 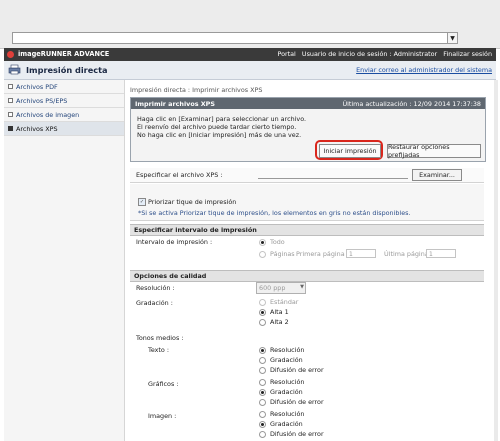 What do you see at coordinates (48, 115) in the screenshot?
I see `sidebar-item-label: Archivos de imagen` at bounding box center [48, 115].